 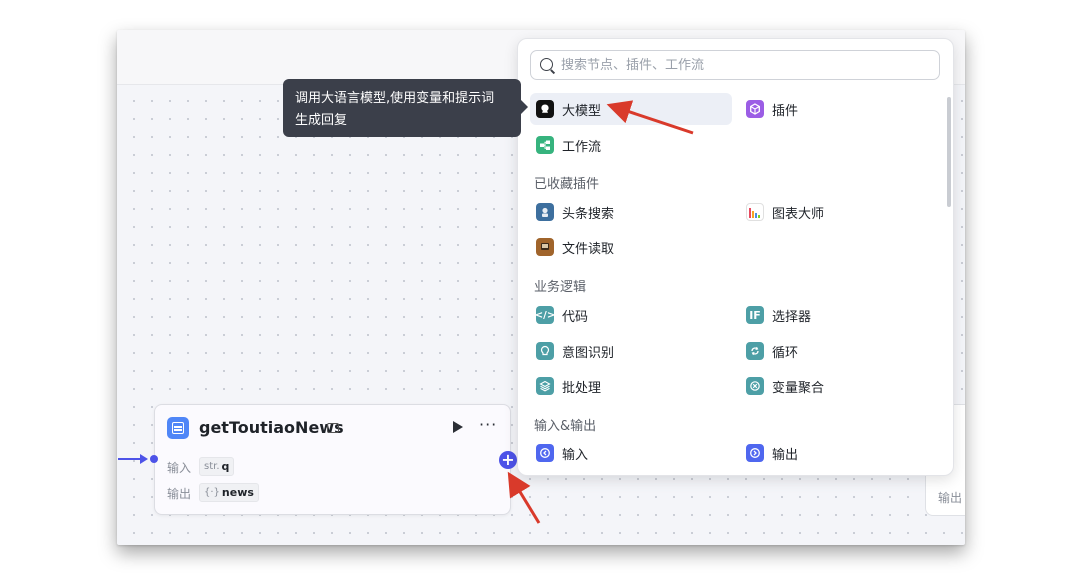 What do you see at coordinates (600, 312) in the screenshot?
I see `annotation-arrows` at bounding box center [600, 312].